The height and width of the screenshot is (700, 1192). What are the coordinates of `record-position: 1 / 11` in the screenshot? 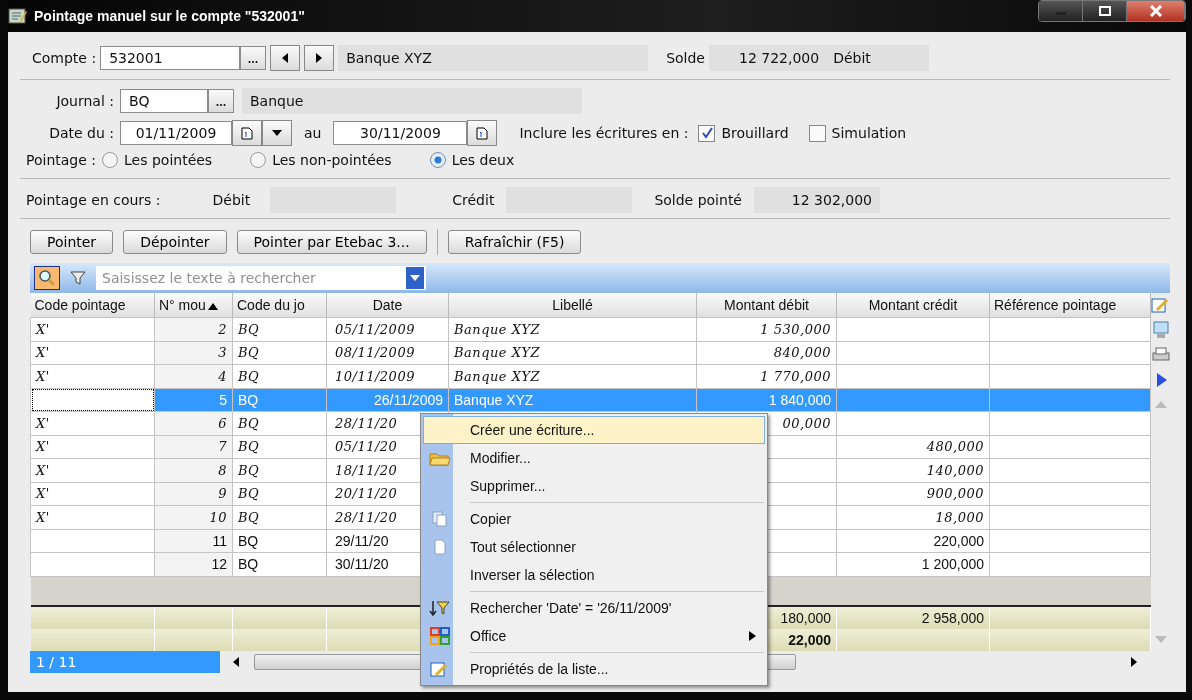 It's located at (125, 661).